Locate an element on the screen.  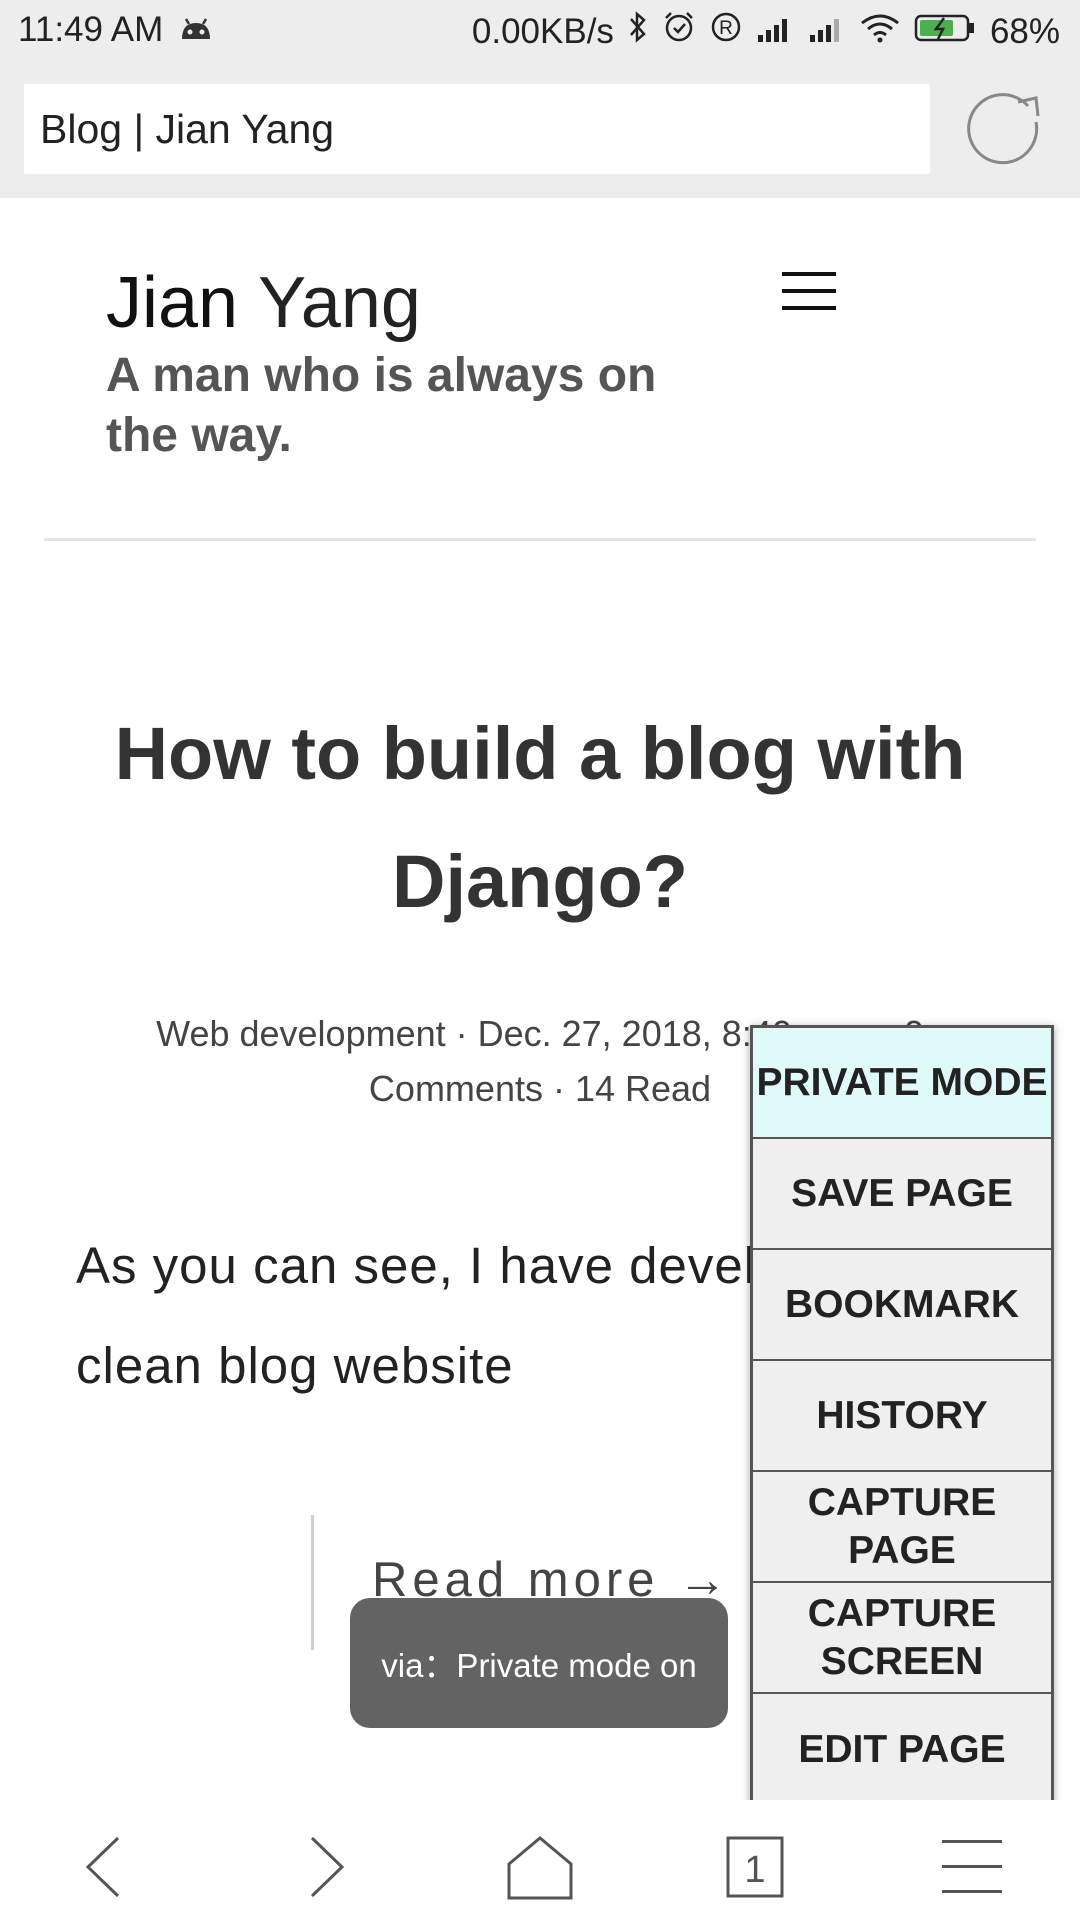
battery-level: 68% is located at coordinates (1024, 31).